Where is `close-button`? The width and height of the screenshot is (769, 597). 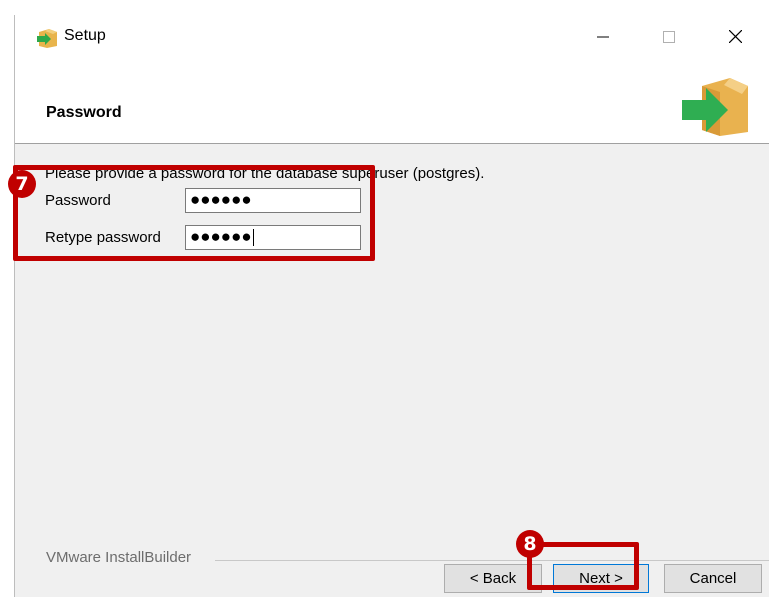 close-button is located at coordinates (735, 36).